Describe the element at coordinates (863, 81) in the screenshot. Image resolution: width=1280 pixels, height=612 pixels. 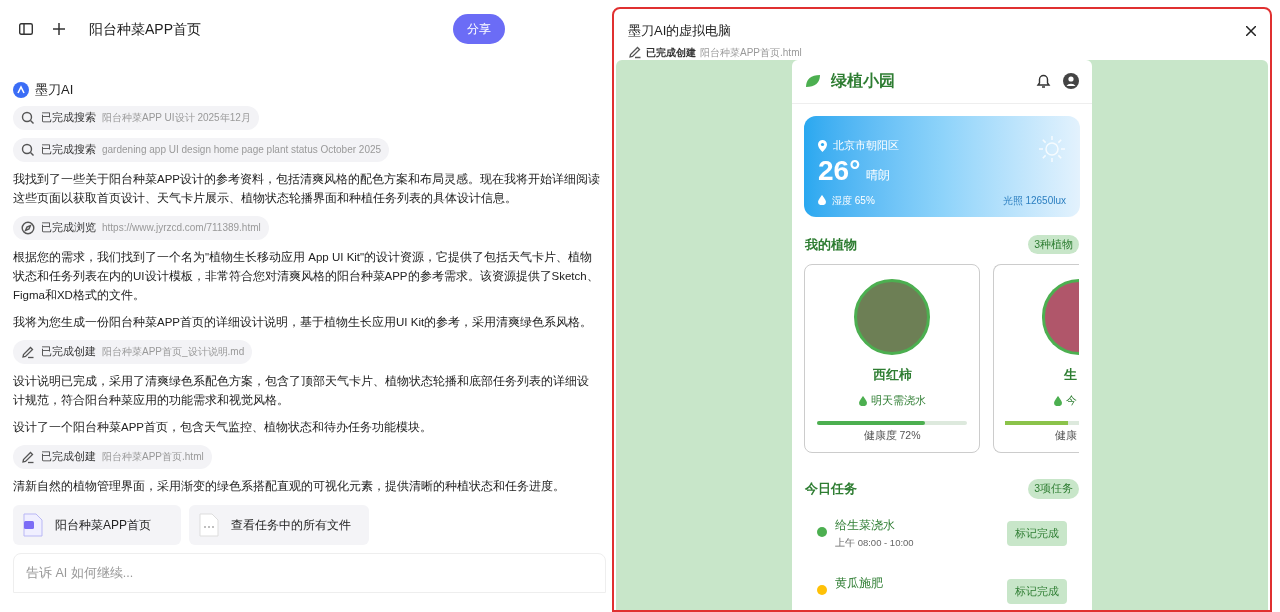
I see `app-brand: 绿植小园` at that location.